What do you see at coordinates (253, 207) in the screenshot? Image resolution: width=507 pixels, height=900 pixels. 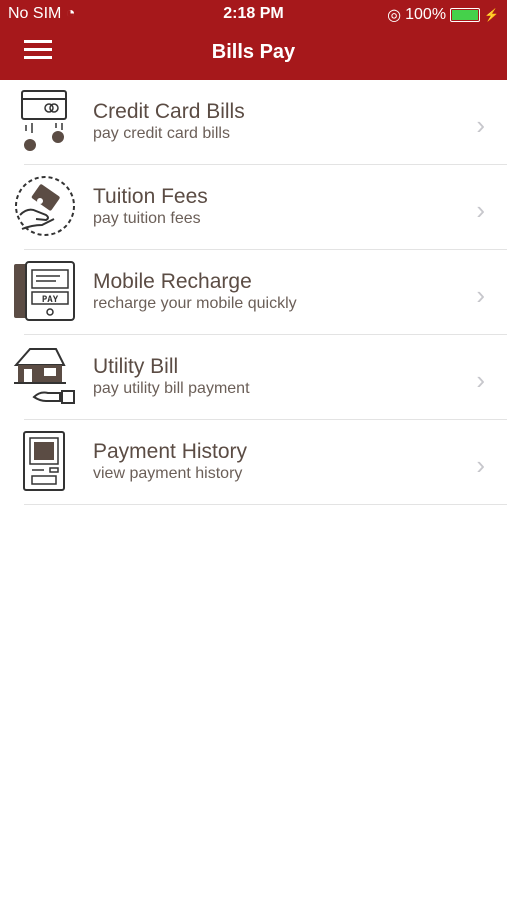 I see `list-item-tuition-fees: Tuition Fees pay tuition fees ›` at bounding box center [253, 207].